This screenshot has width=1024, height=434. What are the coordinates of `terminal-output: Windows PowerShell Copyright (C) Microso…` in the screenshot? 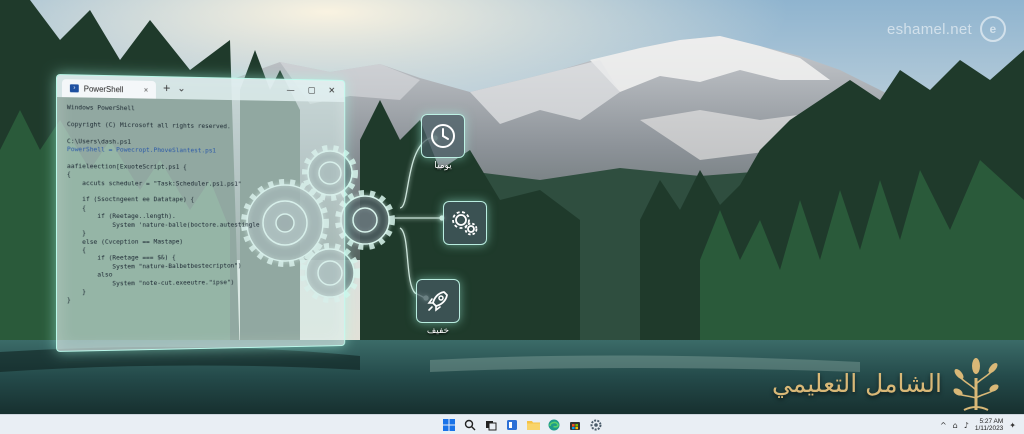 It's located at (200, 204).